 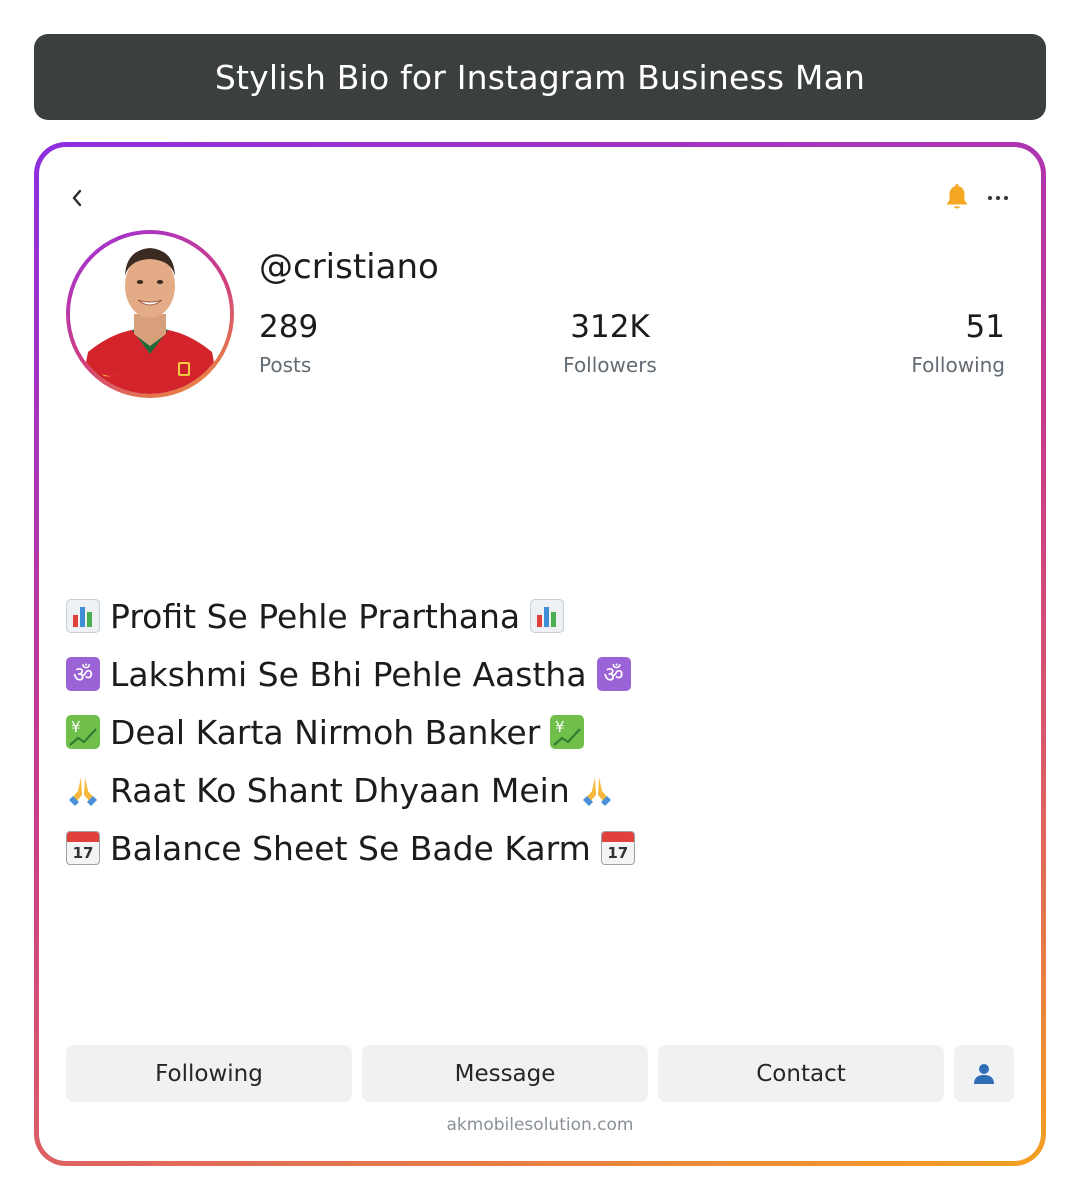 I want to click on notification-button, so click(x=957, y=198).